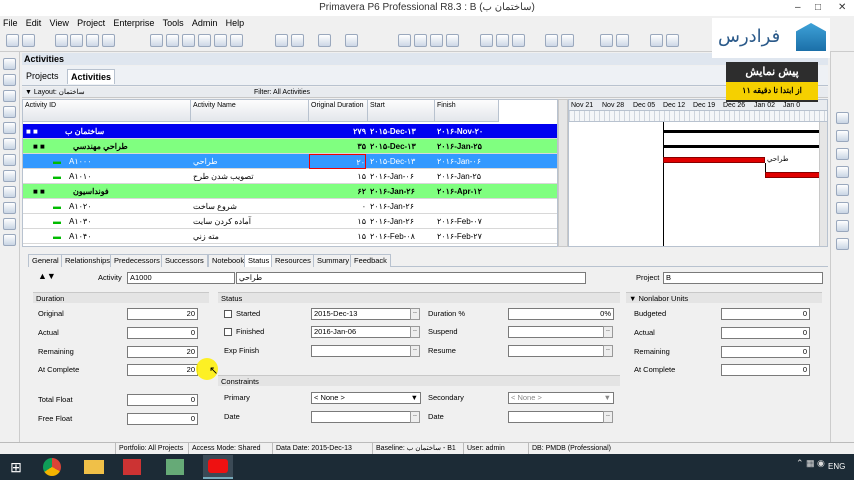 Image resolution: width=854 pixels, height=480 pixels. What do you see at coordinates (236, 40) in the screenshot?
I see `timescale-icon` at bounding box center [236, 40].